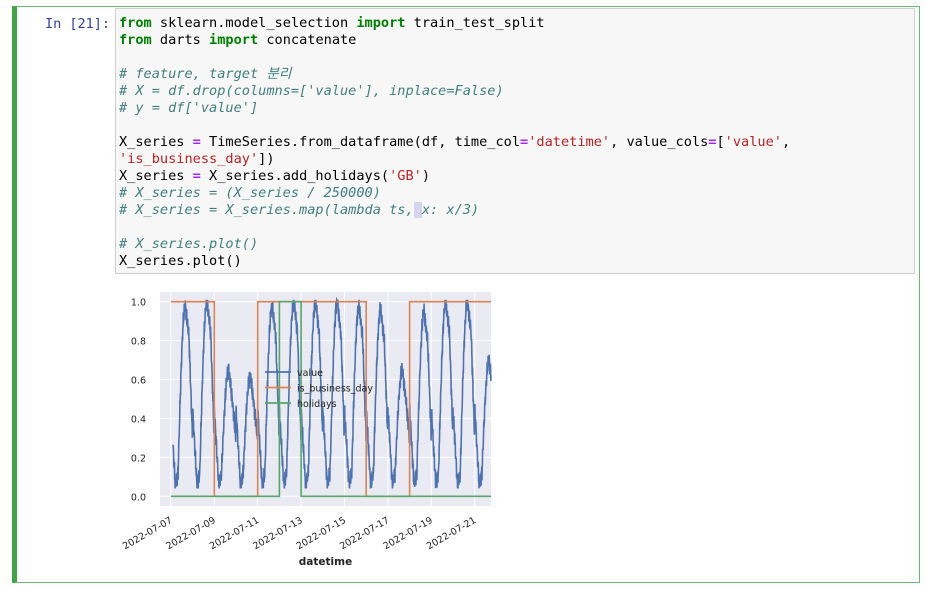  I want to click on code-token: X_series.plot(), so click(180, 261).